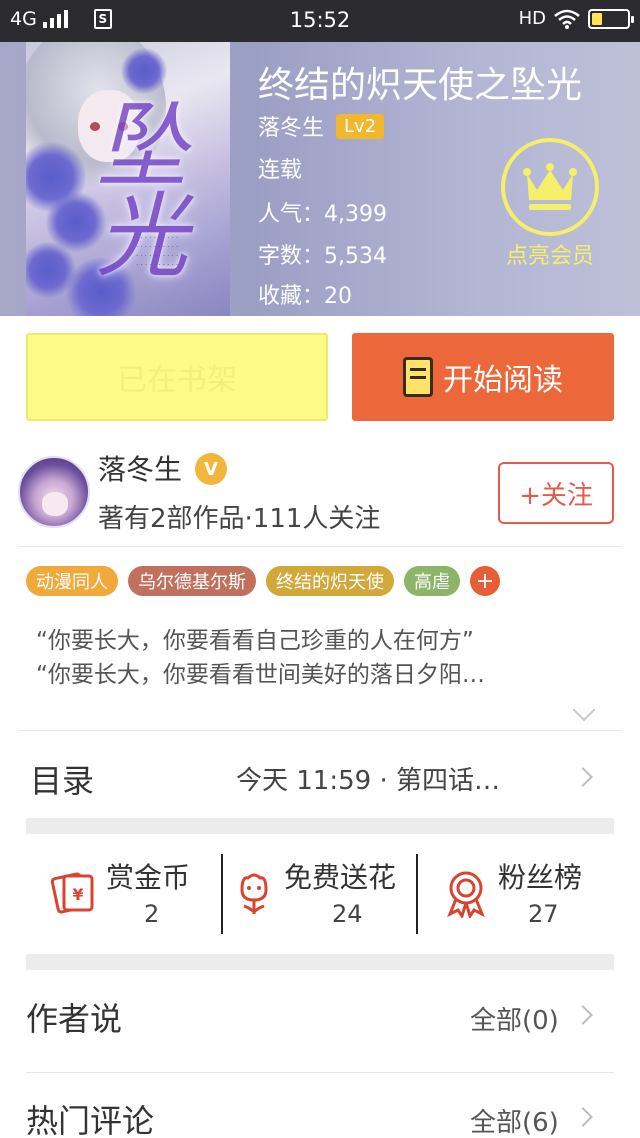  Describe the element at coordinates (263, 581) in the screenshot. I see `tag-list: 动漫同人 乌尔德基尔斯 终结的炽天使 高虐 +` at that location.